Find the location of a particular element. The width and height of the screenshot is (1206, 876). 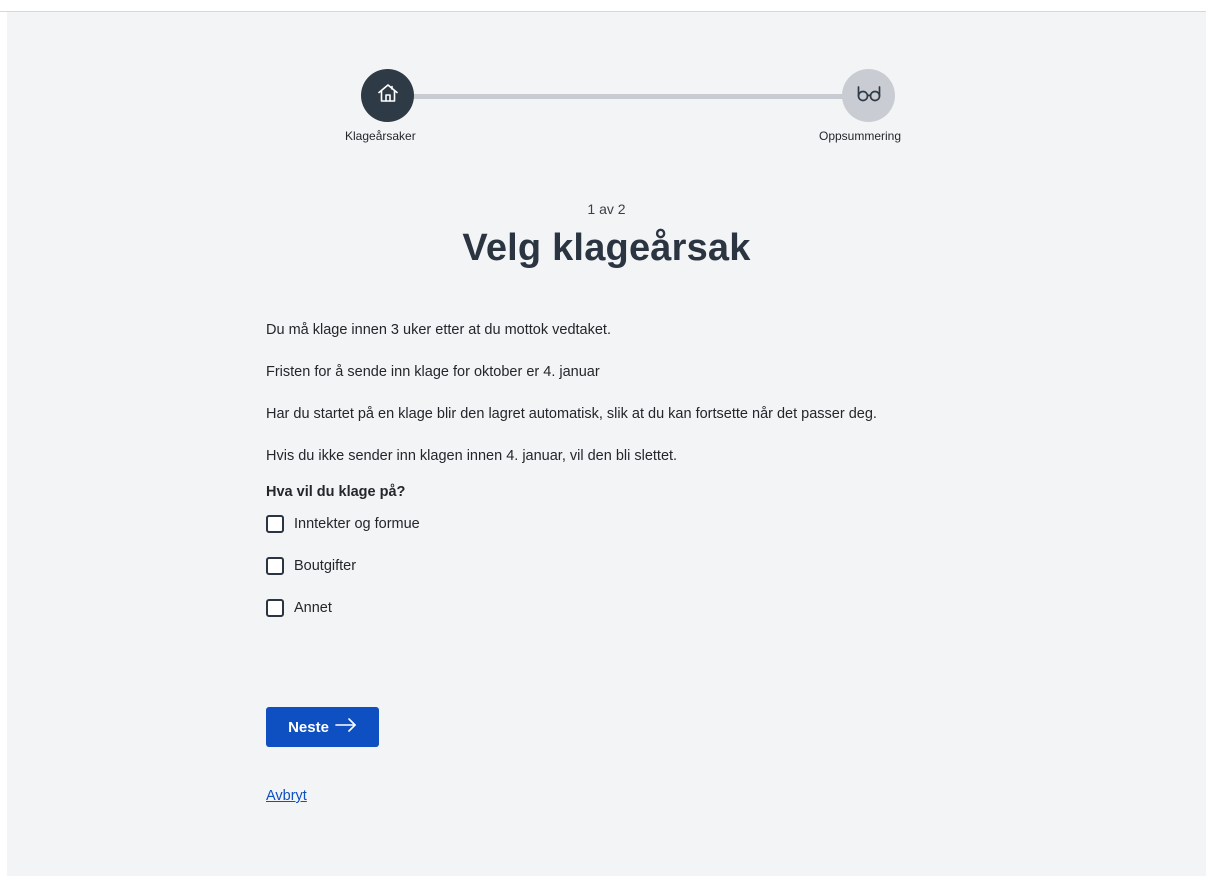

glasses-icon is located at coordinates (869, 95).